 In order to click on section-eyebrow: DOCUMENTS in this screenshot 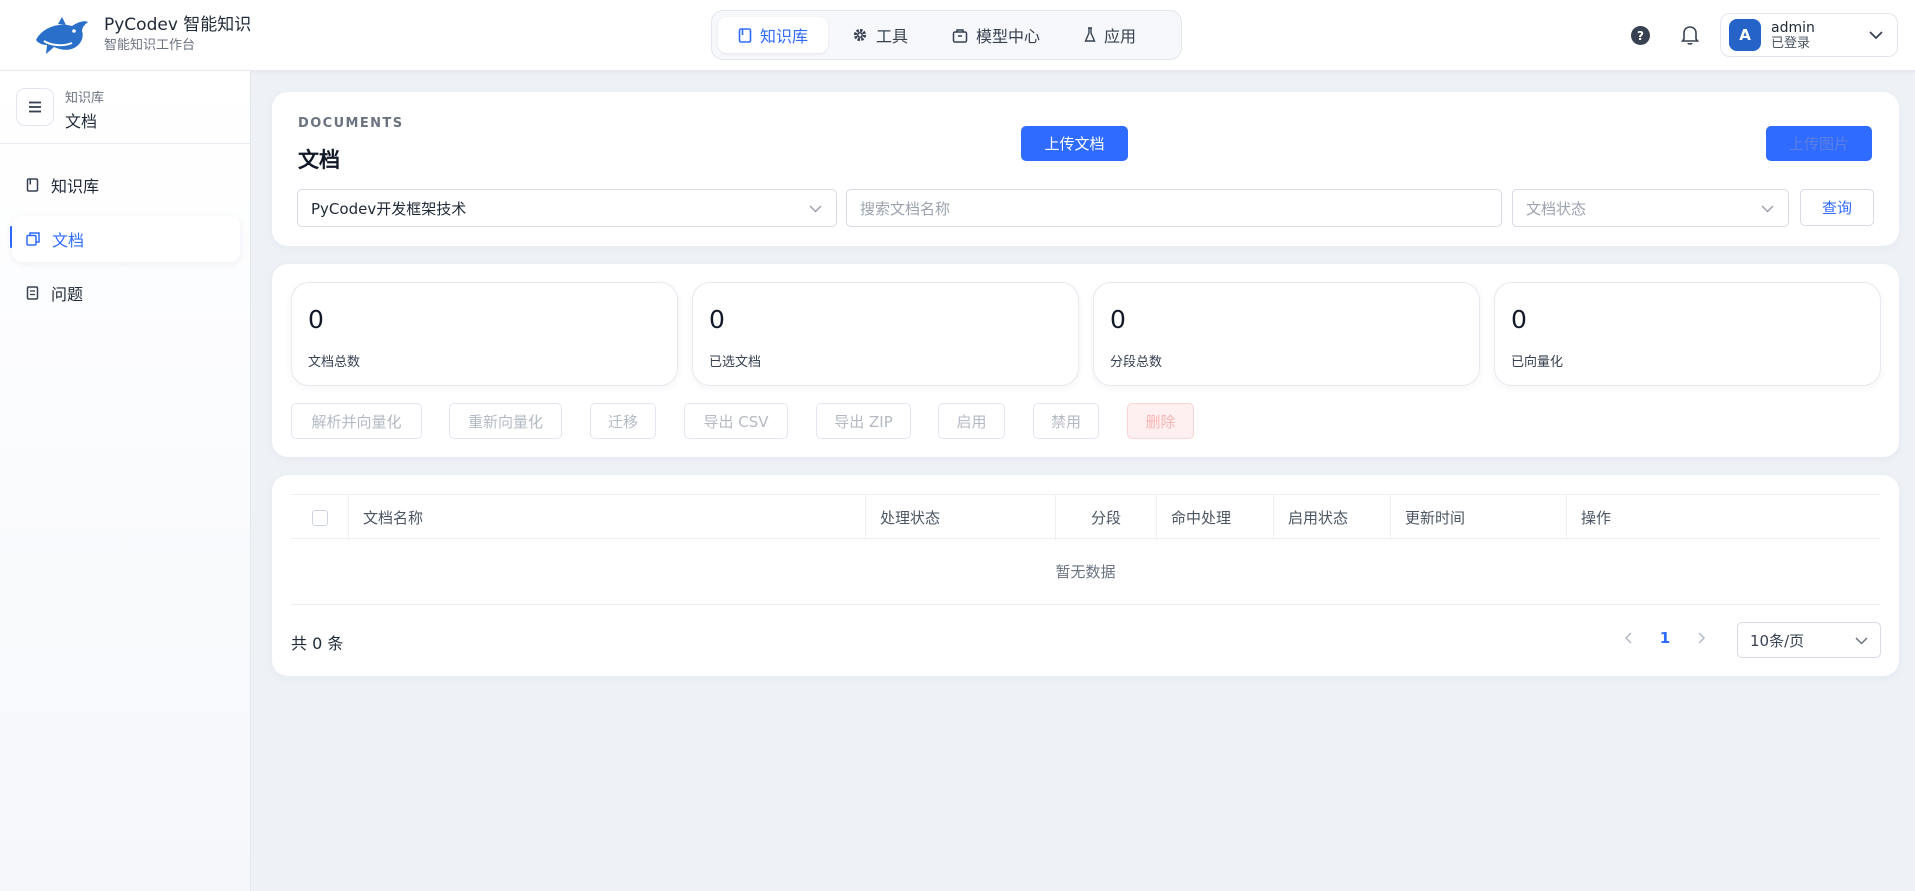, I will do `click(351, 123)`.